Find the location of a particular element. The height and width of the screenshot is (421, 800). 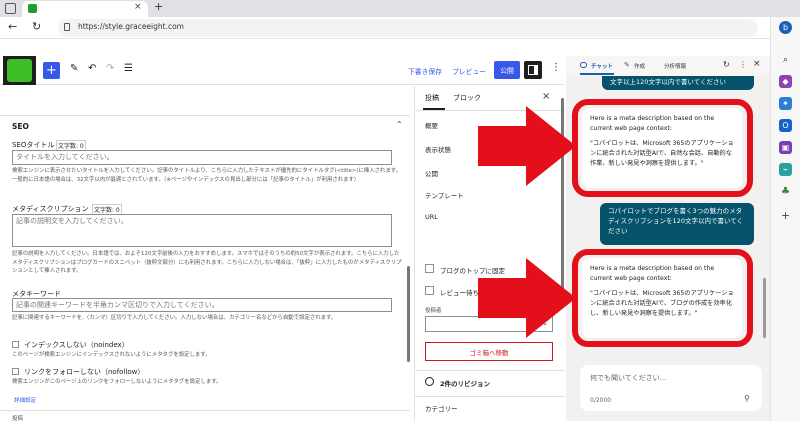

lock-icon is located at coordinates (67, 27).